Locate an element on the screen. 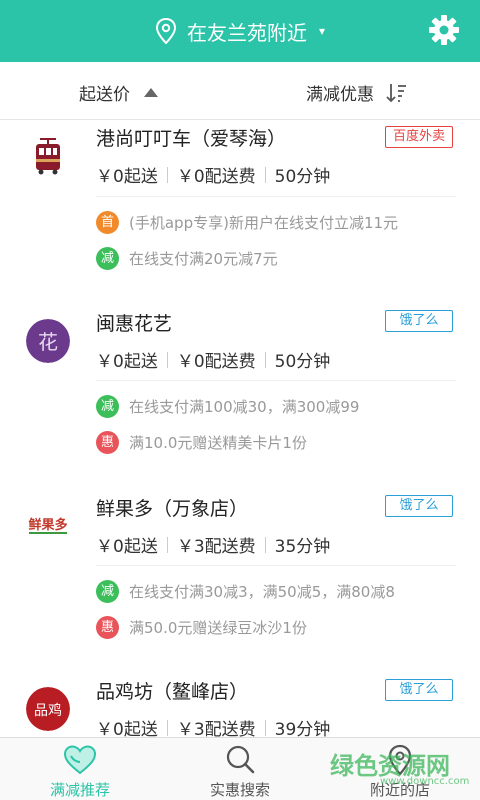 This screenshot has height=800, width=480. tab-discount-recommend: 满减推荐 is located at coordinates (80, 769).